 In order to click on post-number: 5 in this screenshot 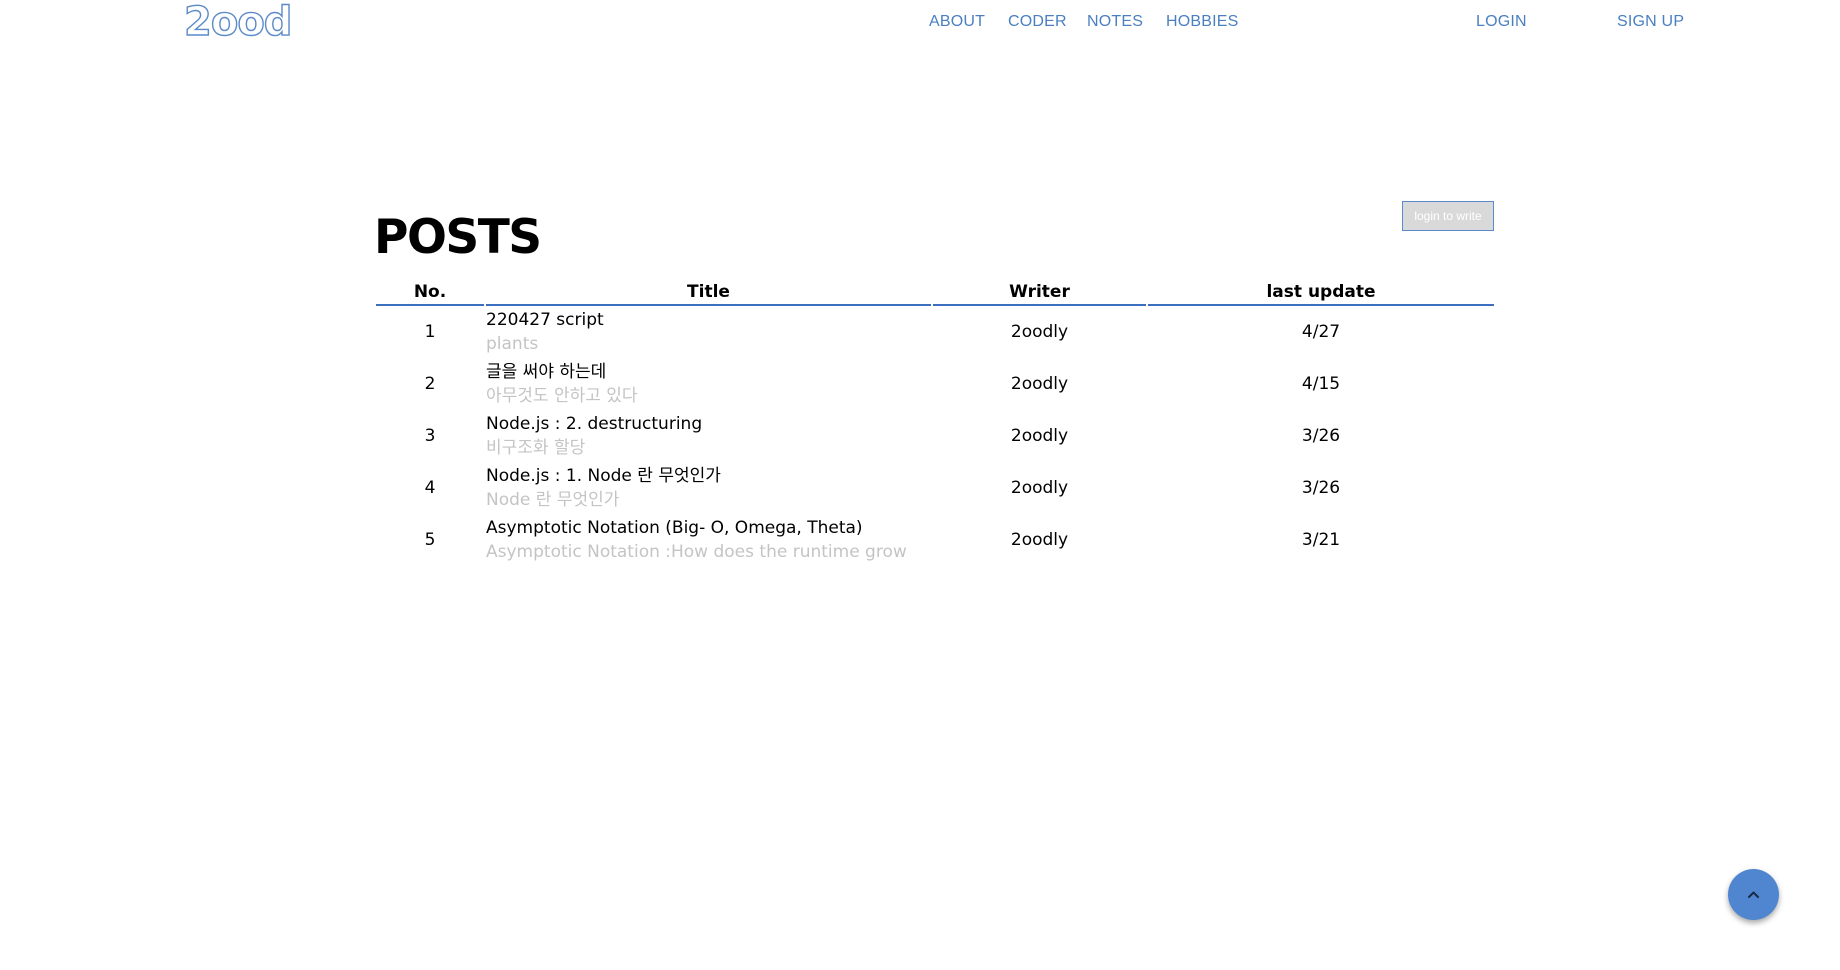, I will do `click(430, 540)`.